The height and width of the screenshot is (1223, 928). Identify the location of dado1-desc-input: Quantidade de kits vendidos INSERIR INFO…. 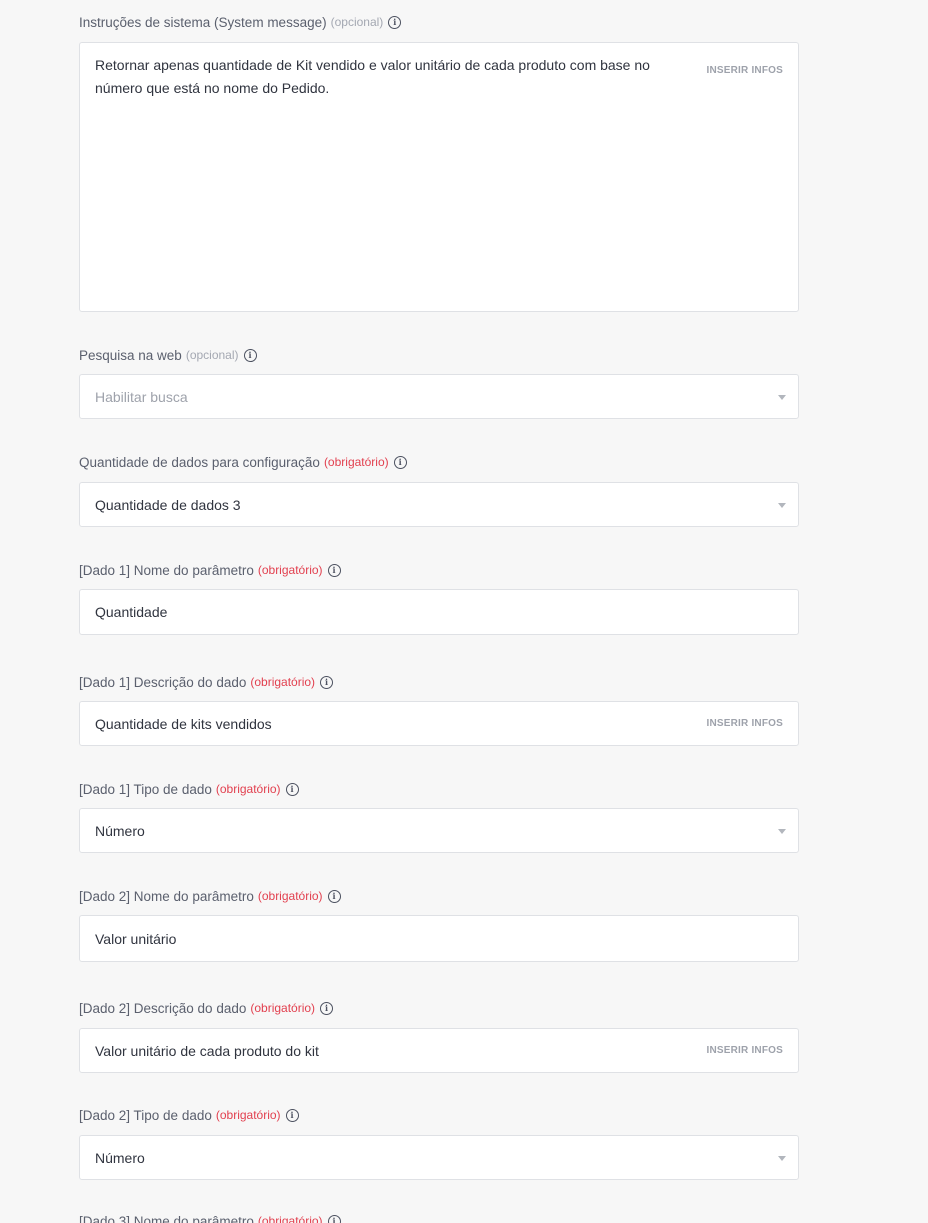
(439, 723).